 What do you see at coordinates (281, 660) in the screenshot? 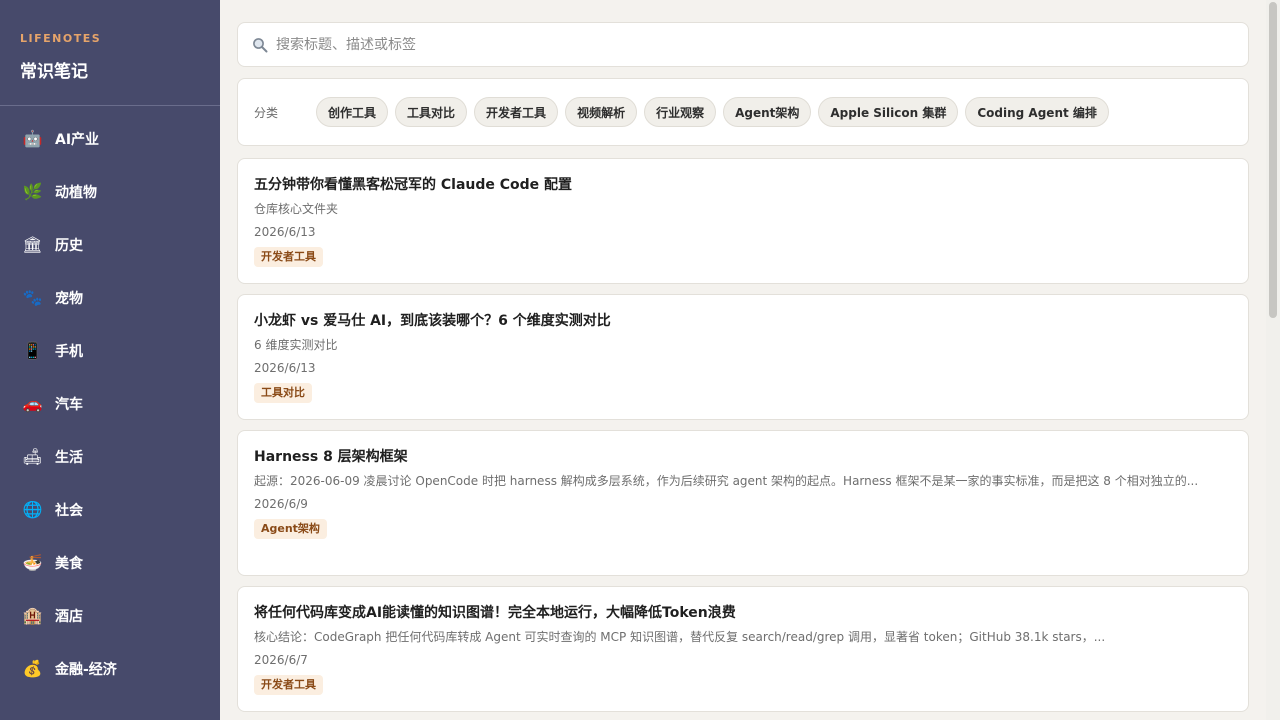
I see `note-date: 2026/6/7` at bounding box center [281, 660].